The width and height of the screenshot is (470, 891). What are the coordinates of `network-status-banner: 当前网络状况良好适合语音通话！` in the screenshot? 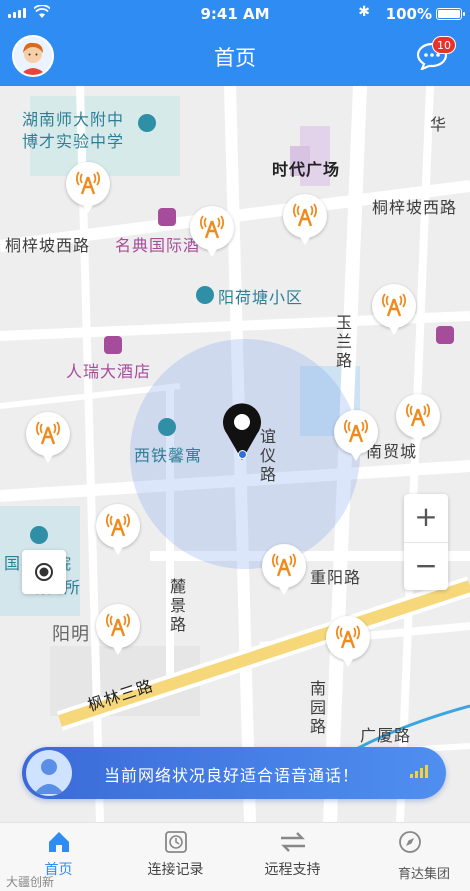 It's located at (234, 773).